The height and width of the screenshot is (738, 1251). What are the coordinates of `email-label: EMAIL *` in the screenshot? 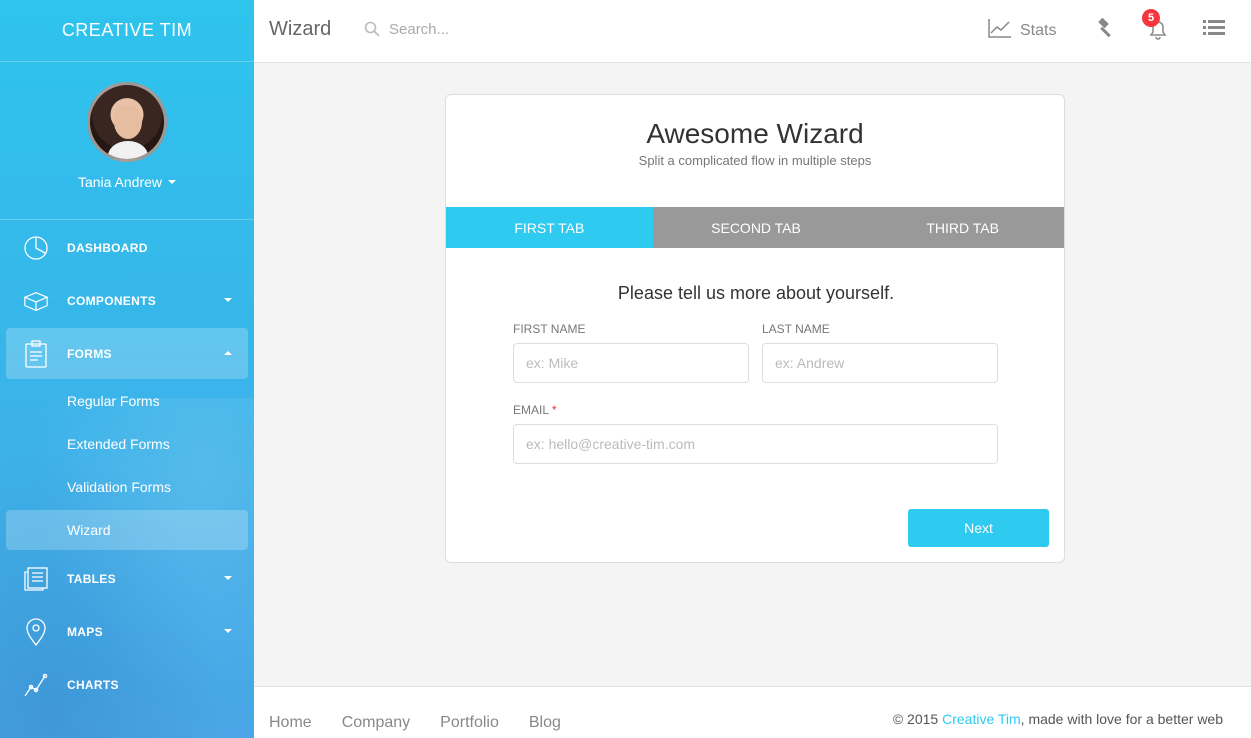 It's located at (535, 410).